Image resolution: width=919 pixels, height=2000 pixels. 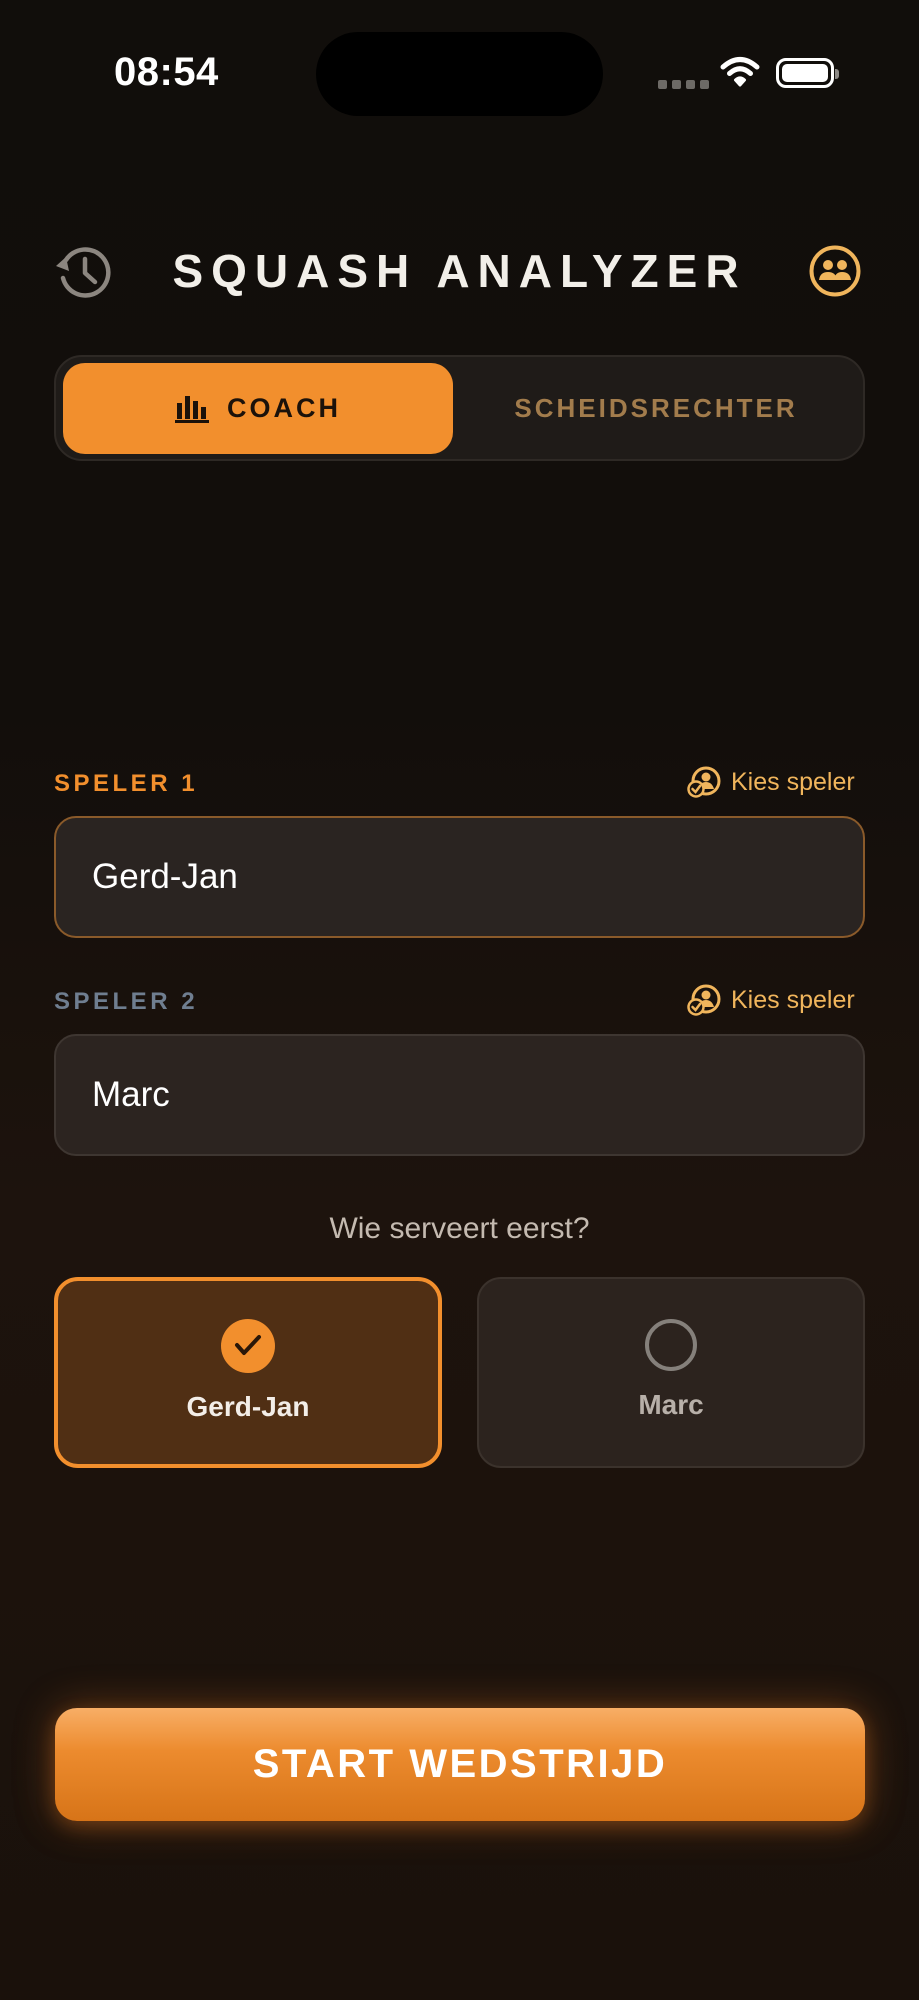 I want to click on wifi-icon, so click(x=740, y=72).